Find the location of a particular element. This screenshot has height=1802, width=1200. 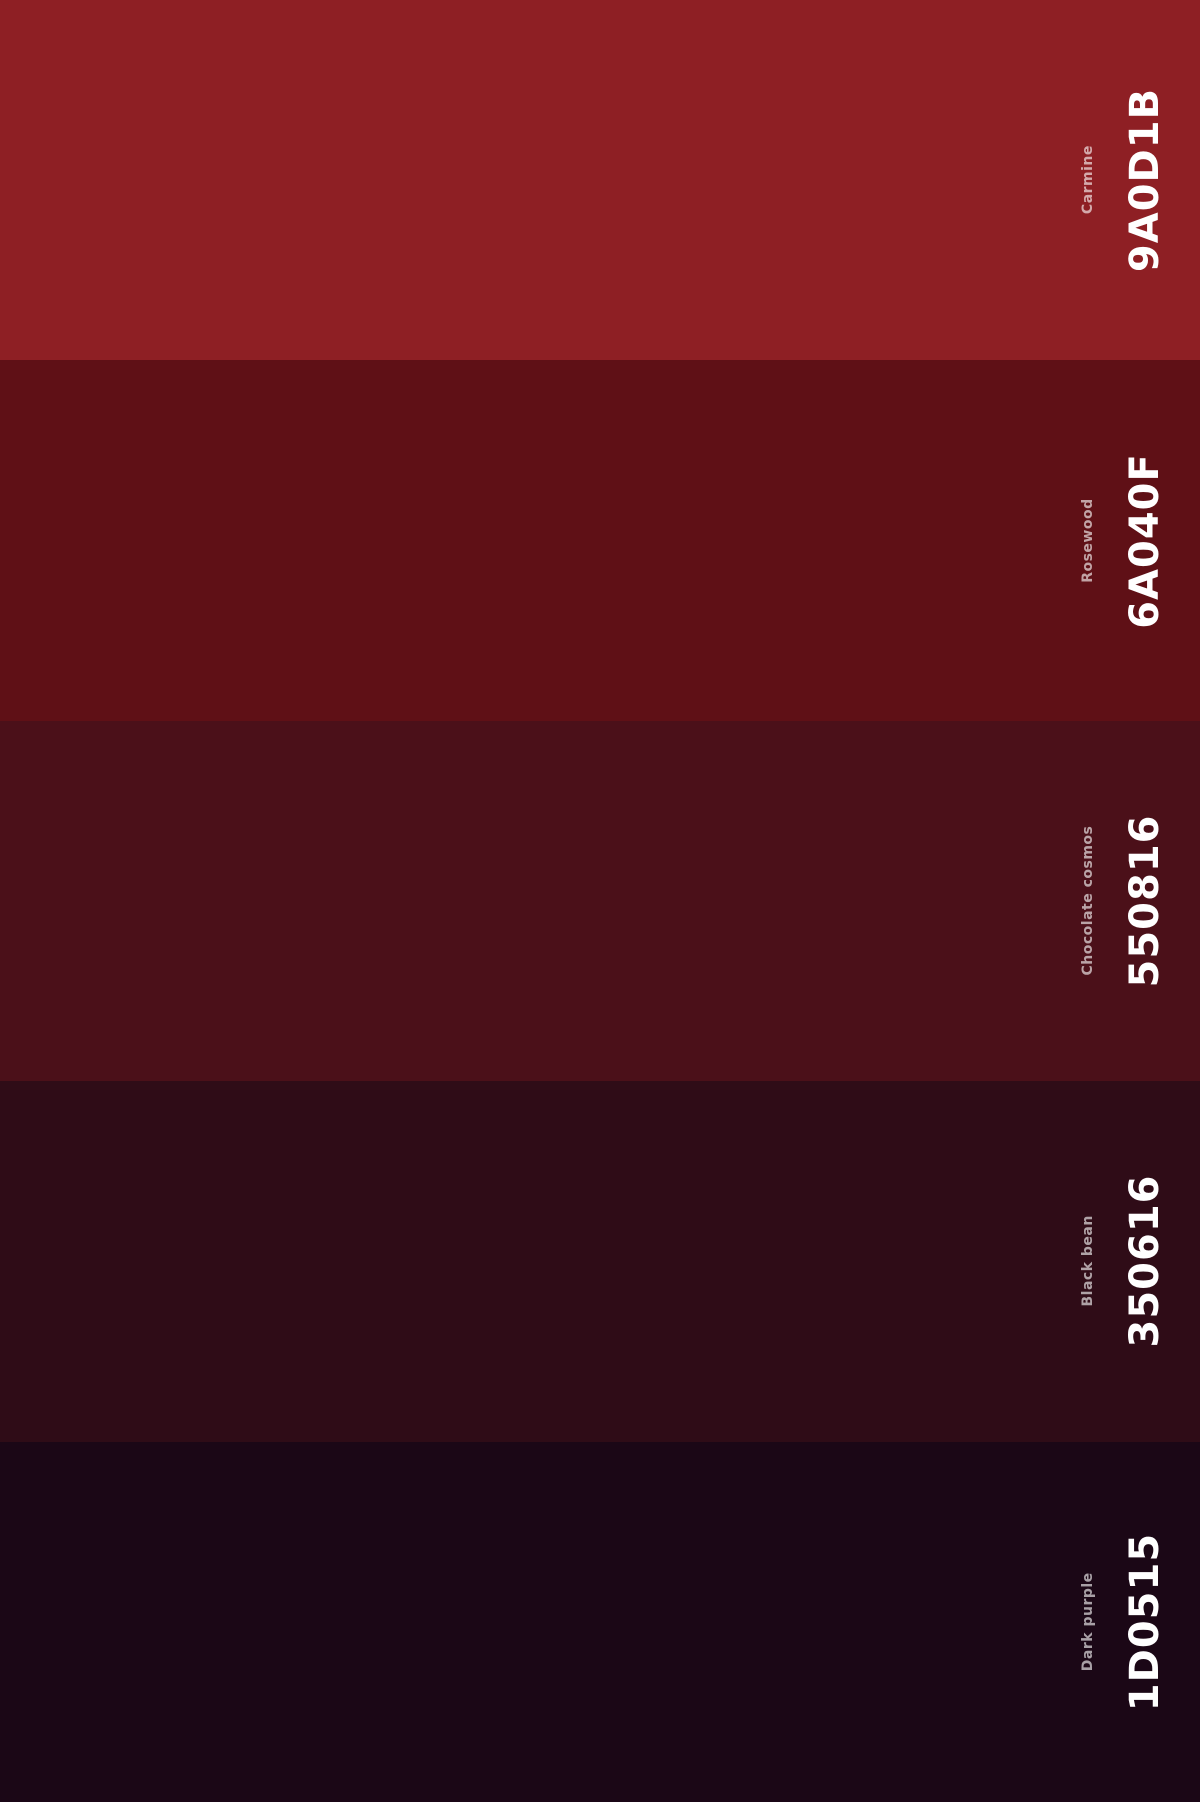

hex-code: 9A0D1B is located at coordinates (1145, 180).